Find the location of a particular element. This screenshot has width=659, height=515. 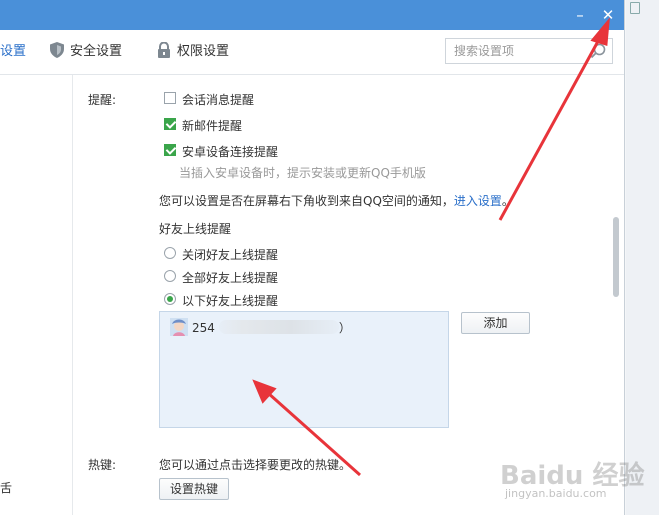

friend-online-off-label: 关闭好友上线提醒 is located at coordinates (230, 254).